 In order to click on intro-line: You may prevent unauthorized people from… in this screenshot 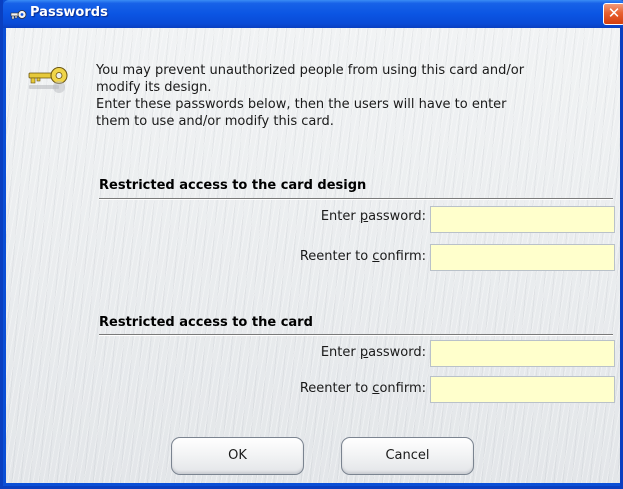, I will do `click(310, 70)`.